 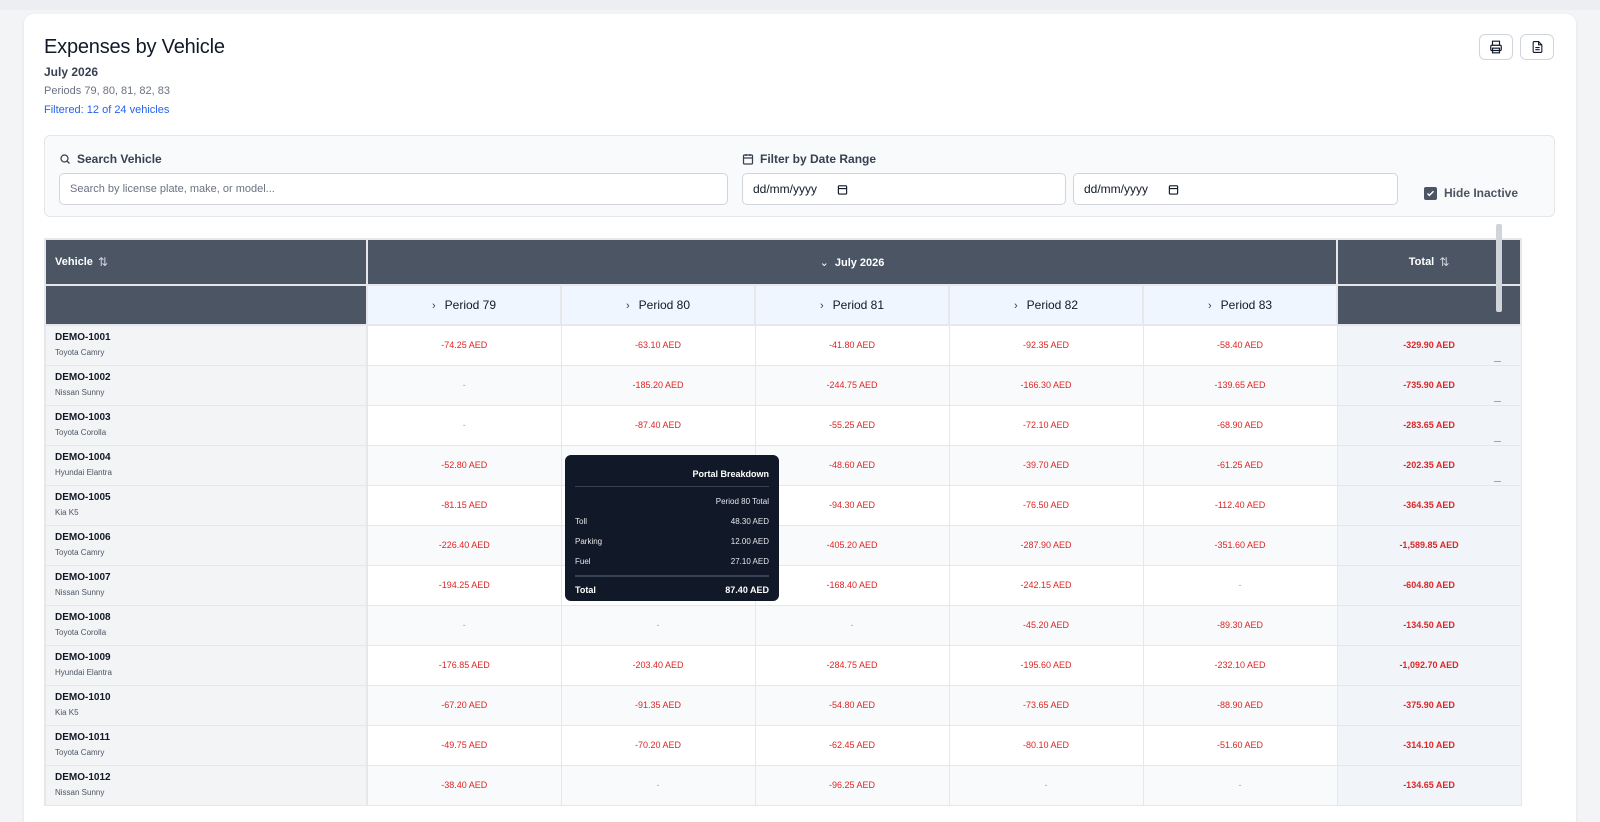 What do you see at coordinates (464, 305) in the screenshot?
I see `period-header: › Period 79` at bounding box center [464, 305].